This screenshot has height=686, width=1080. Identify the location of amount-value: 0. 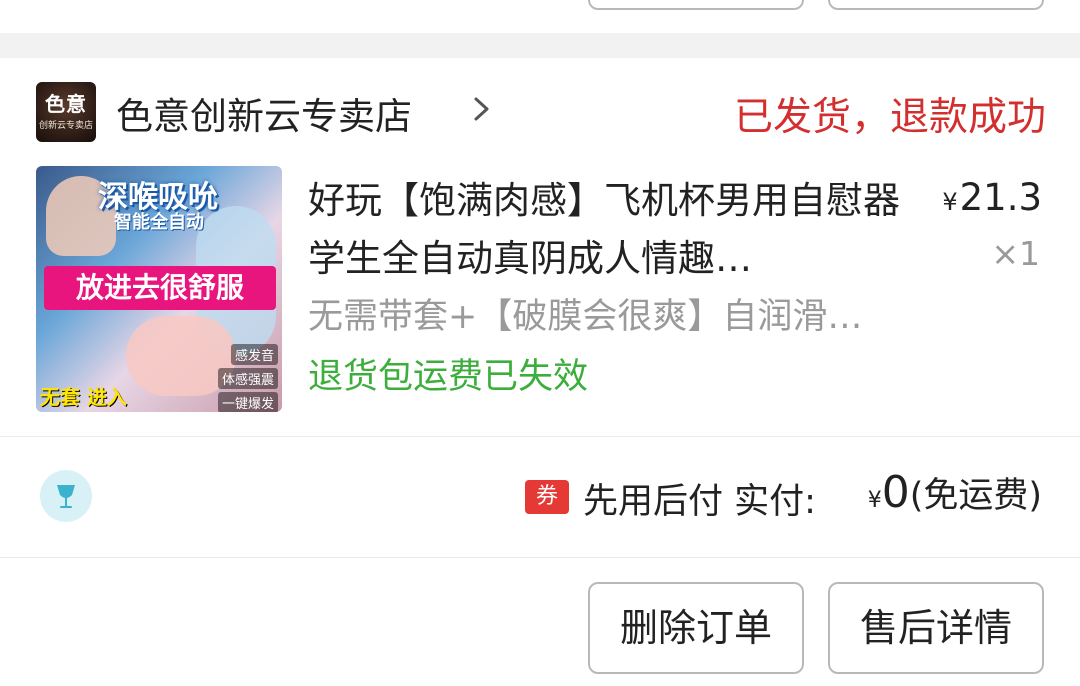
(895, 492).